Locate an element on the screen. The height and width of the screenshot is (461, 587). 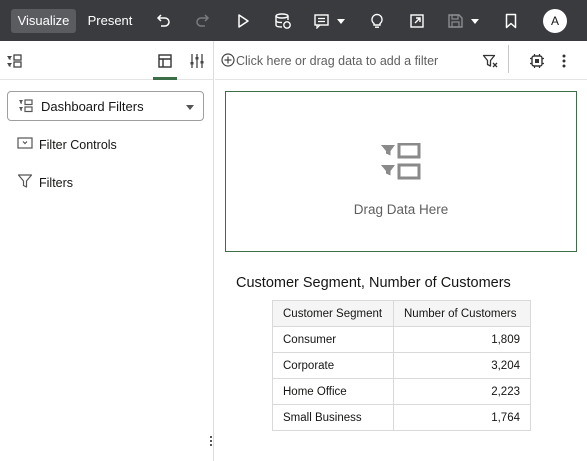
user-avatar: A is located at coordinates (555, 21).